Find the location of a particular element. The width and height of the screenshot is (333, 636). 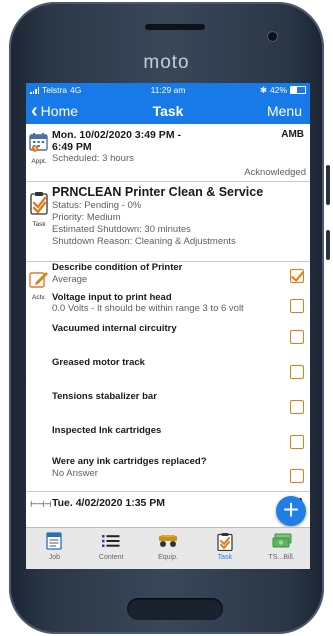

tab-label: TS...Bill. is located at coordinates (281, 557).